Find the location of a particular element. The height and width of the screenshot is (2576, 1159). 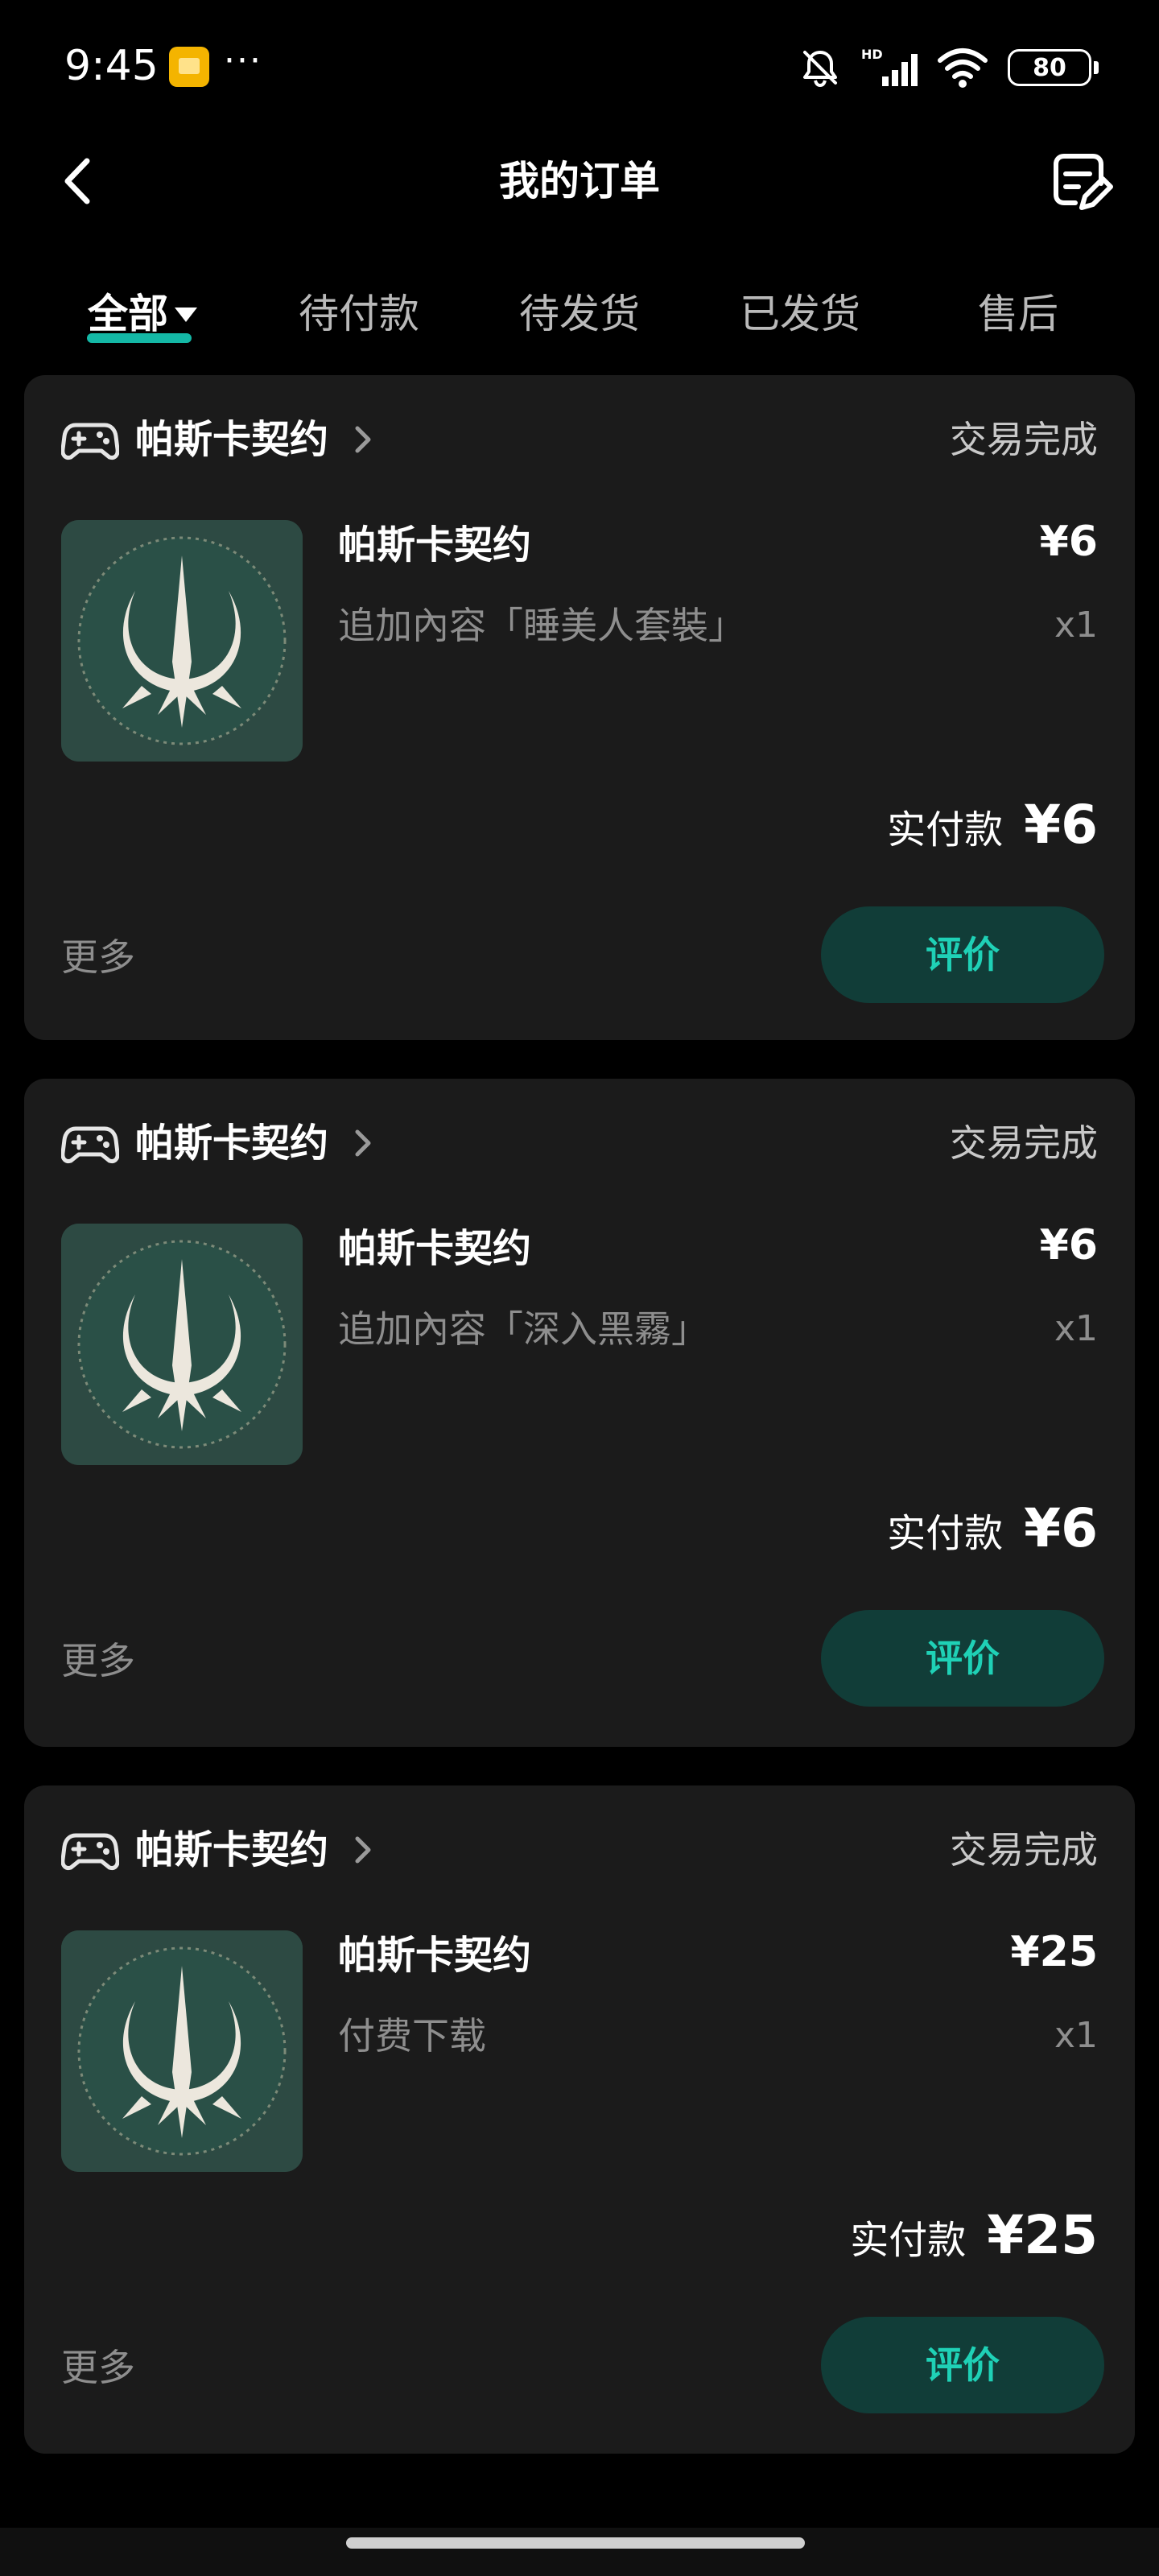

status-bar: 9:45 ··· HD 80 is located at coordinates (579, 64).